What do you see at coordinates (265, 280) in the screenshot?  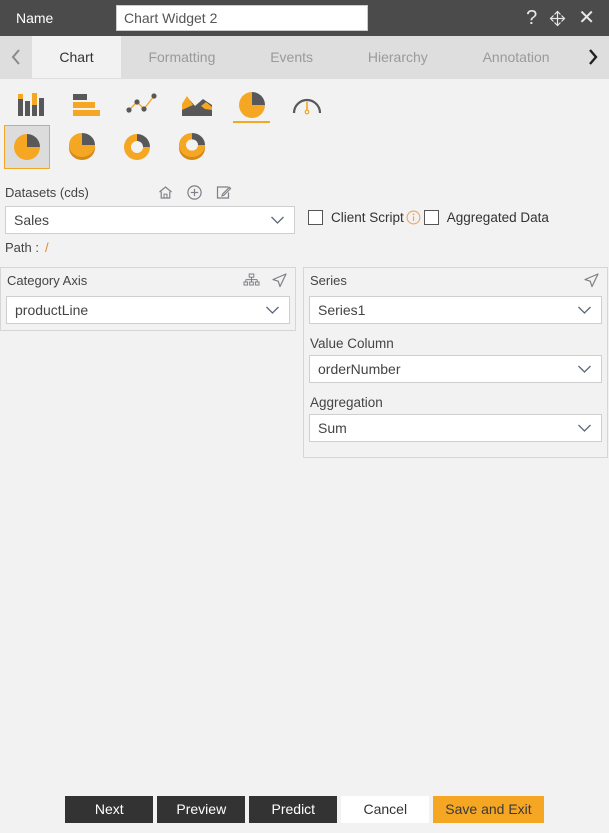 I see `category-axis-tools` at bounding box center [265, 280].